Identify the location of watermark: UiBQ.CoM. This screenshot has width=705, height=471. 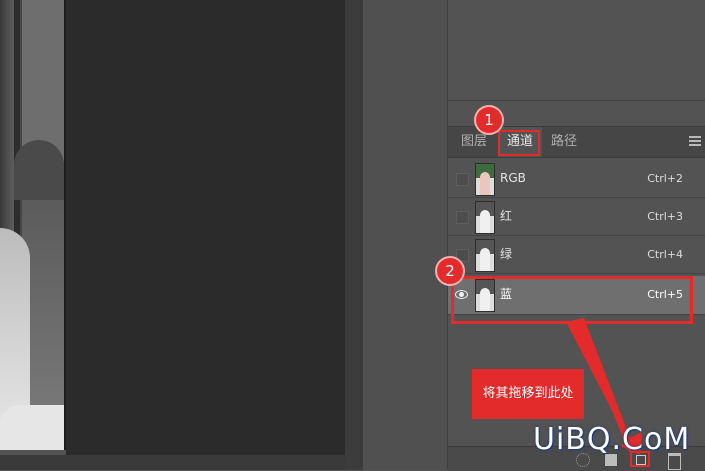
(612, 439).